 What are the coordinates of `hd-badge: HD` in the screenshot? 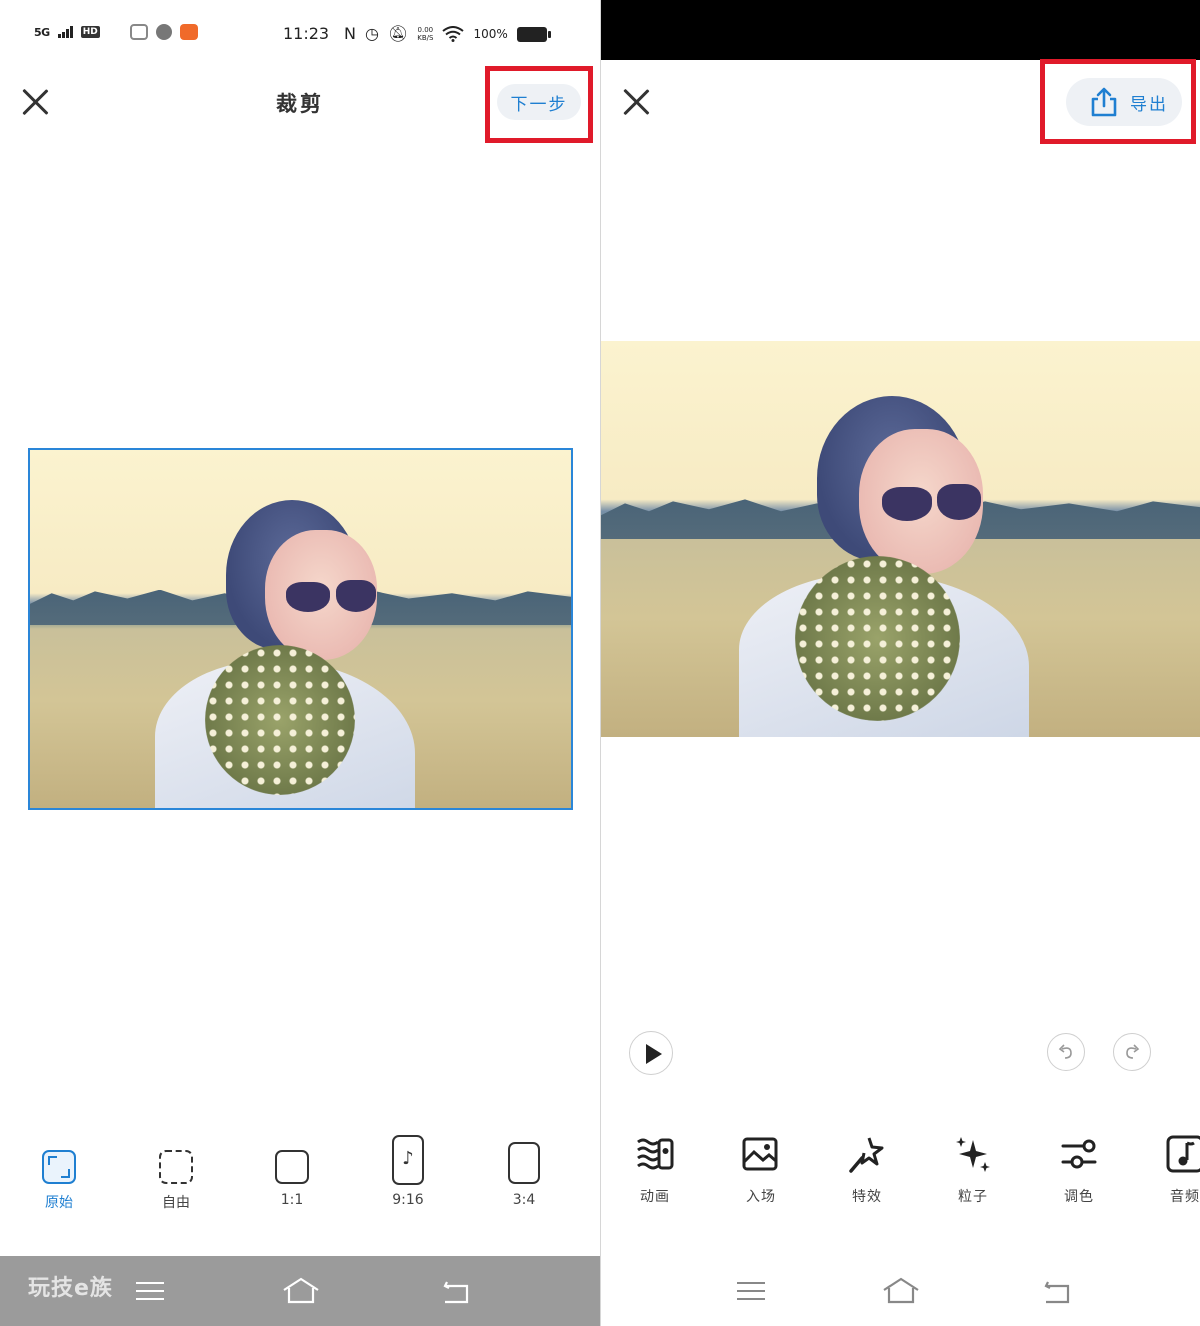 It's located at (90, 32).